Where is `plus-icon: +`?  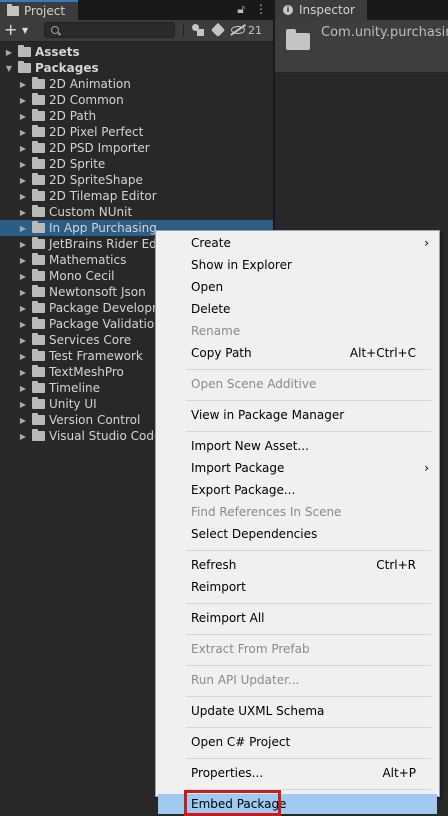 plus-icon: + is located at coordinates (11, 29).